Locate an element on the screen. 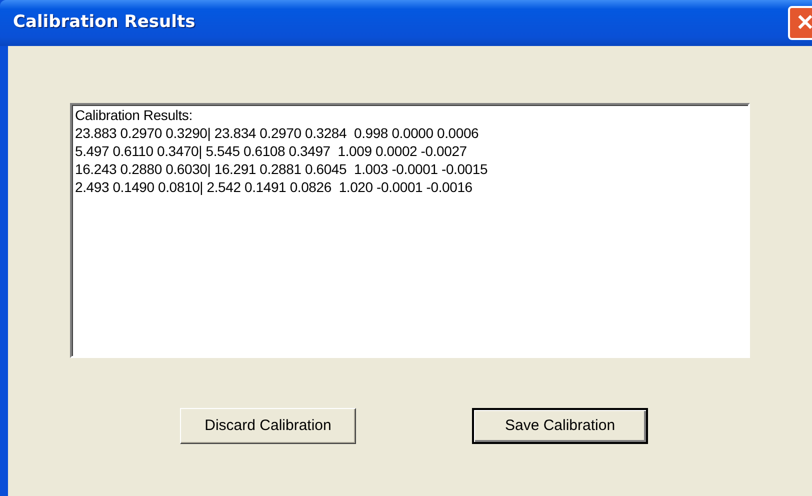 The image size is (812, 496). window-title: Calibration Results is located at coordinates (104, 22).